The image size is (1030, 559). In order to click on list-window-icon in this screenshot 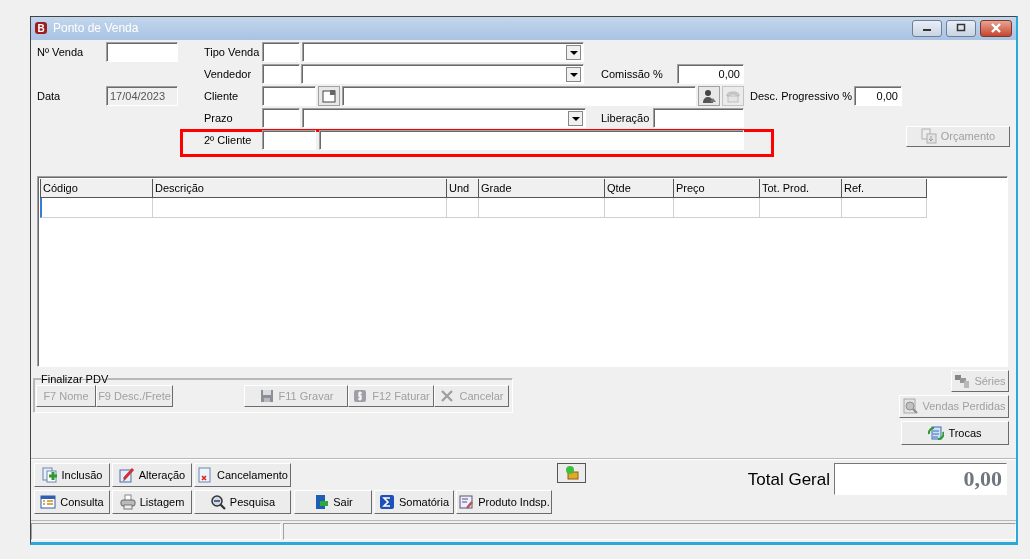, I will do `click(48, 502)`.